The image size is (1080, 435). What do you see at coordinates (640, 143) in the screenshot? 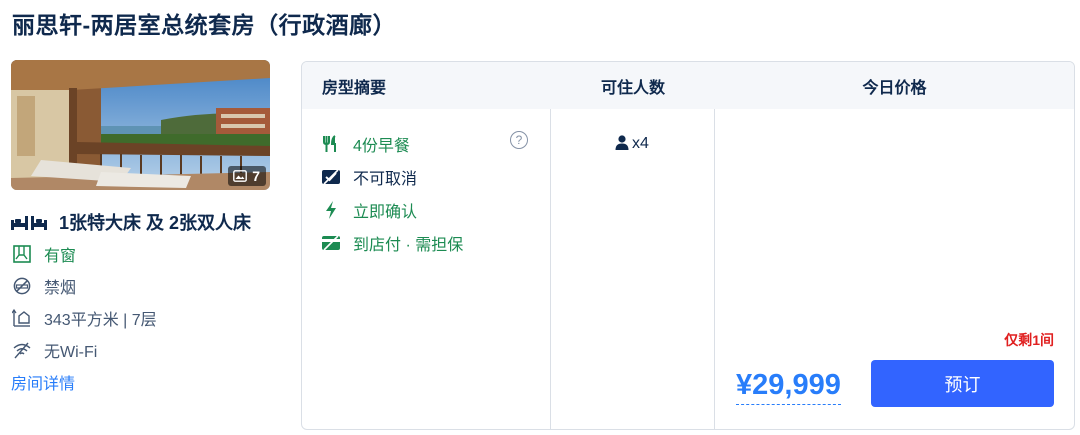
I see `occupancy-count: x4` at bounding box center [640, 143].